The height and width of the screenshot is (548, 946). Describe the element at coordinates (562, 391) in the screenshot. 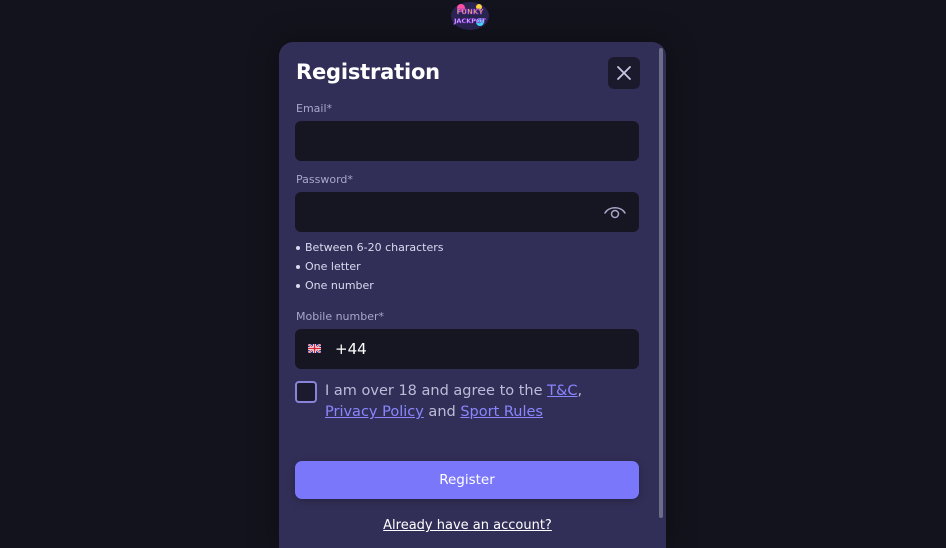

I see `tc-link: T&C` at that location.